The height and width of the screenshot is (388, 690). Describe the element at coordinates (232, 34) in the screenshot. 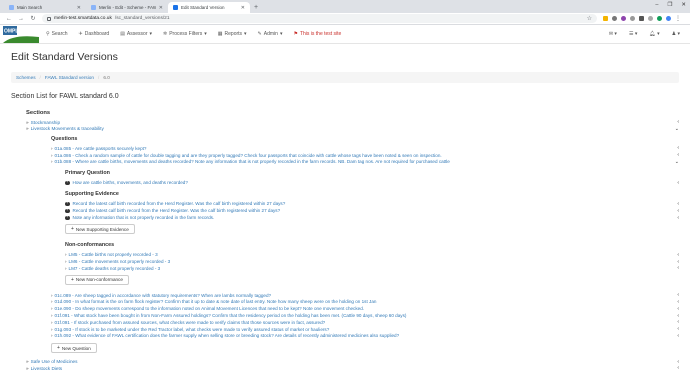

I see `nav-reports: ▦ Reports ▾` at that location.